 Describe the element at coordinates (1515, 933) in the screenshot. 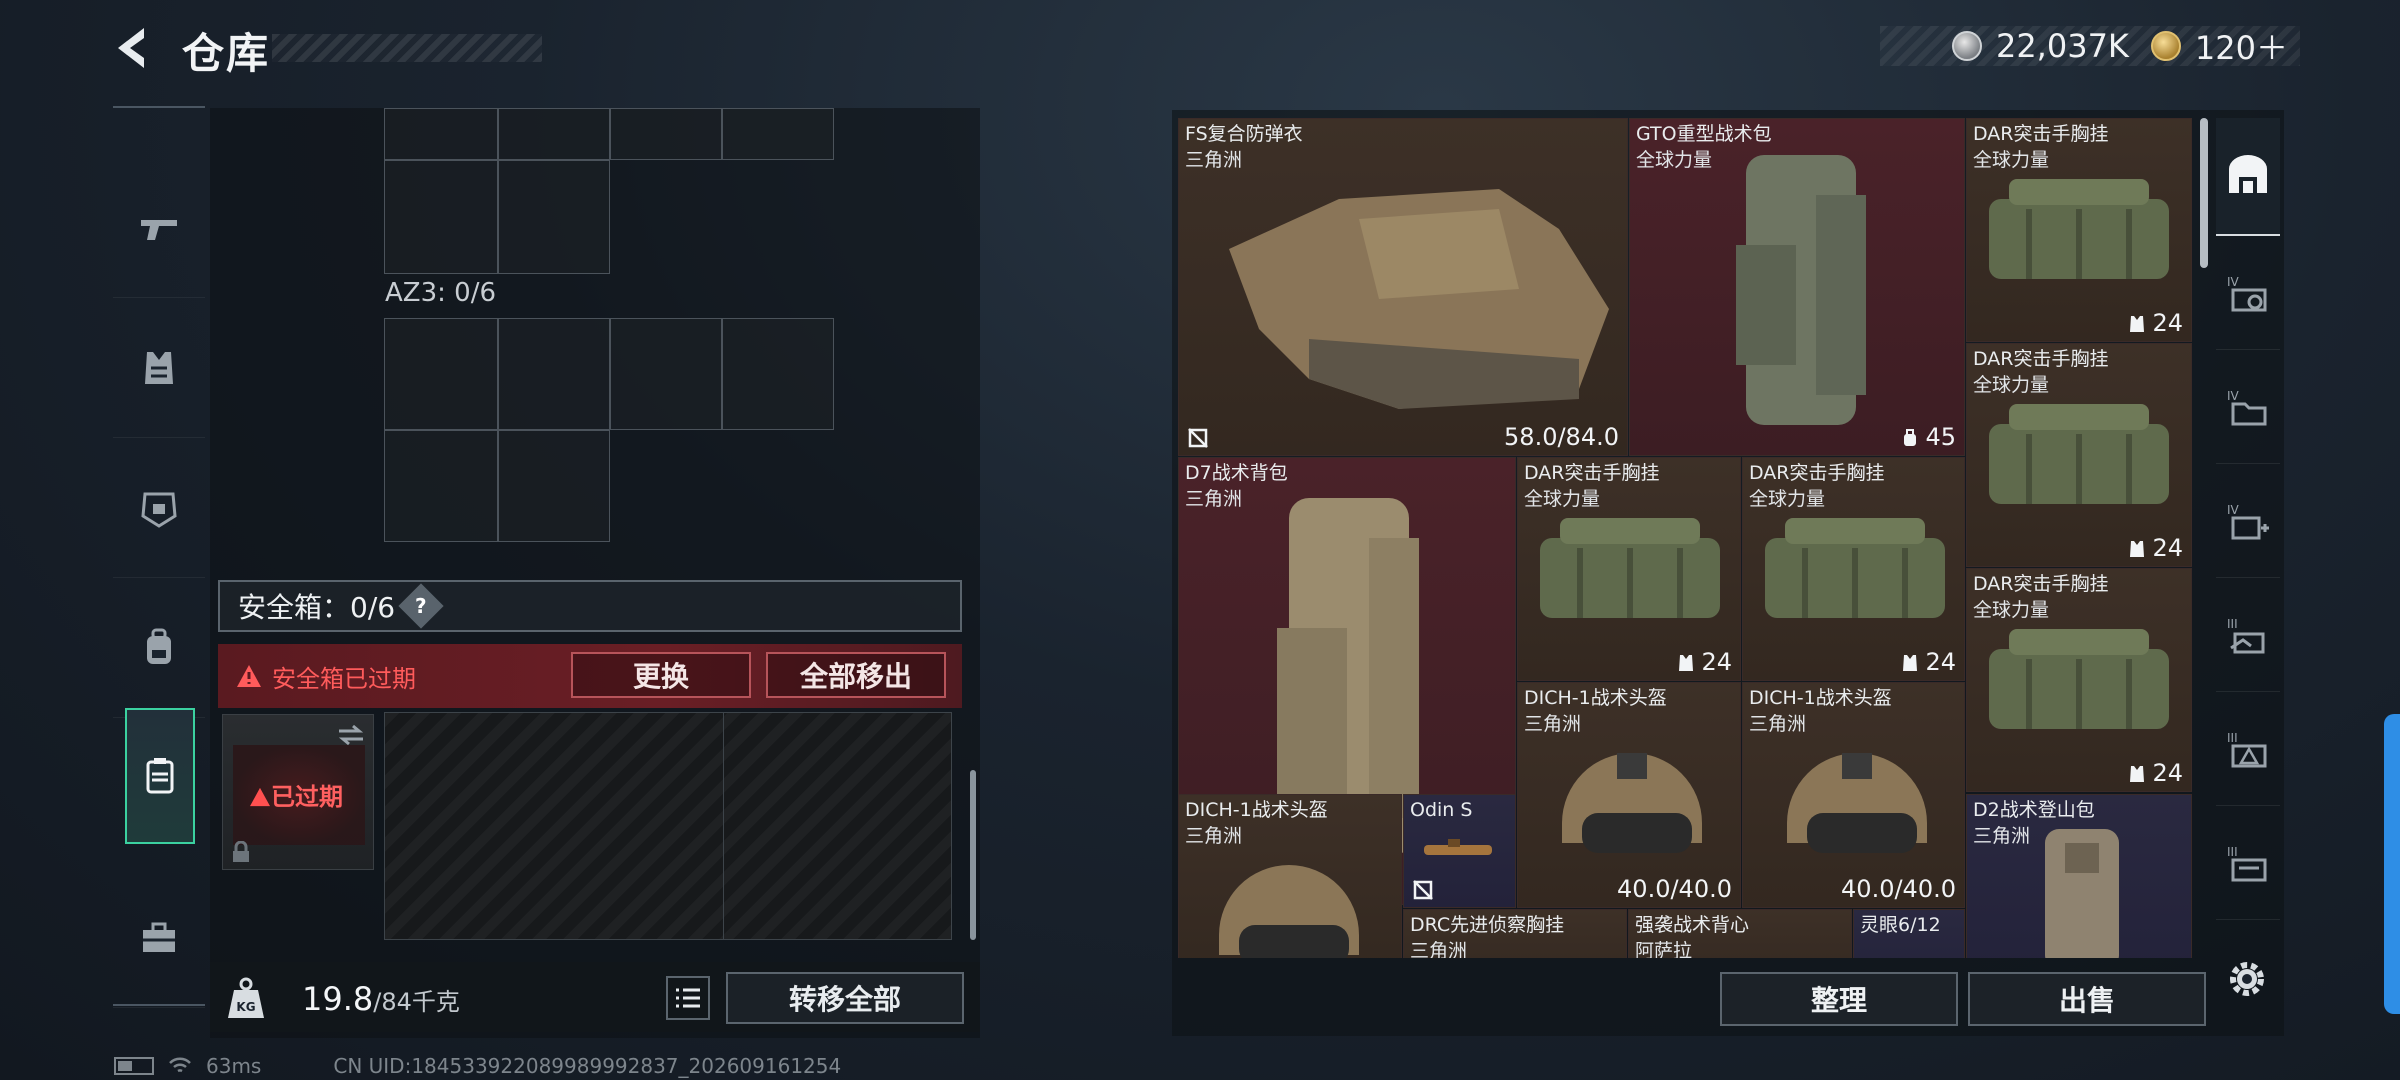

I see `item-drc-rig: DRC先进侦察胸挂 三角洲` at that location.